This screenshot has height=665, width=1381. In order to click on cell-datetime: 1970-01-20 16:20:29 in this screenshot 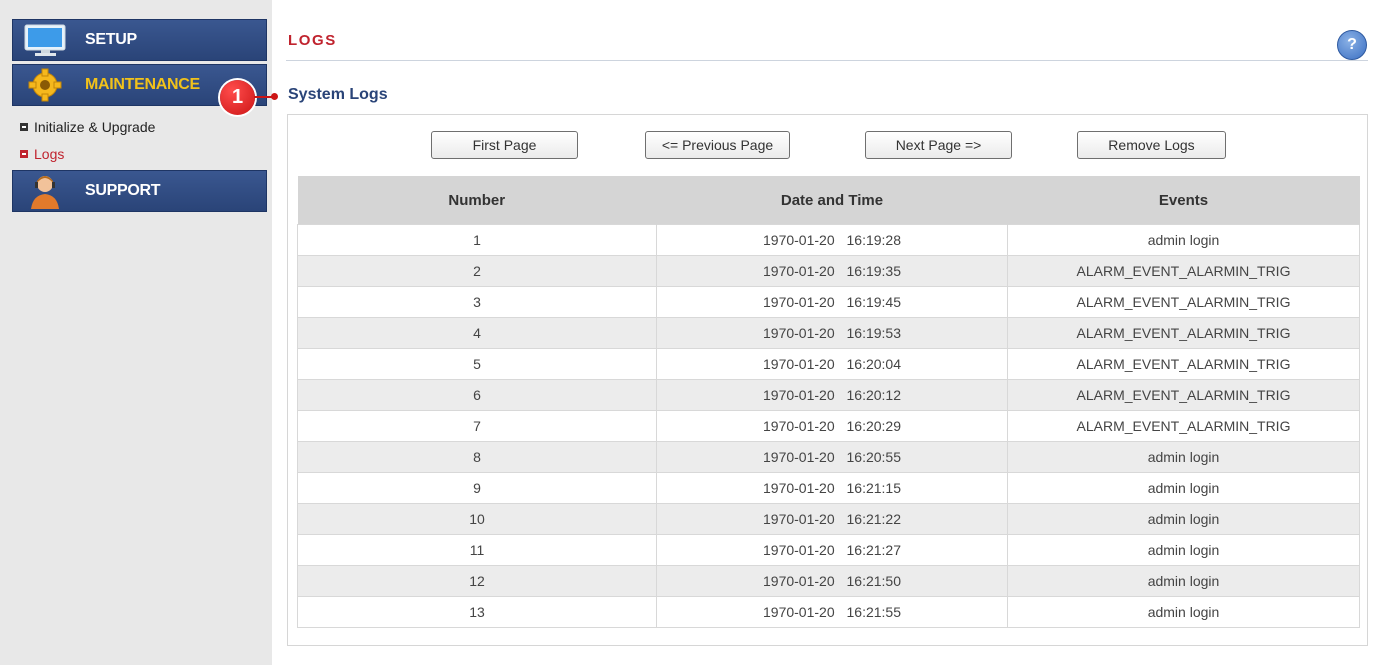, I will do `click(832, 426)`.